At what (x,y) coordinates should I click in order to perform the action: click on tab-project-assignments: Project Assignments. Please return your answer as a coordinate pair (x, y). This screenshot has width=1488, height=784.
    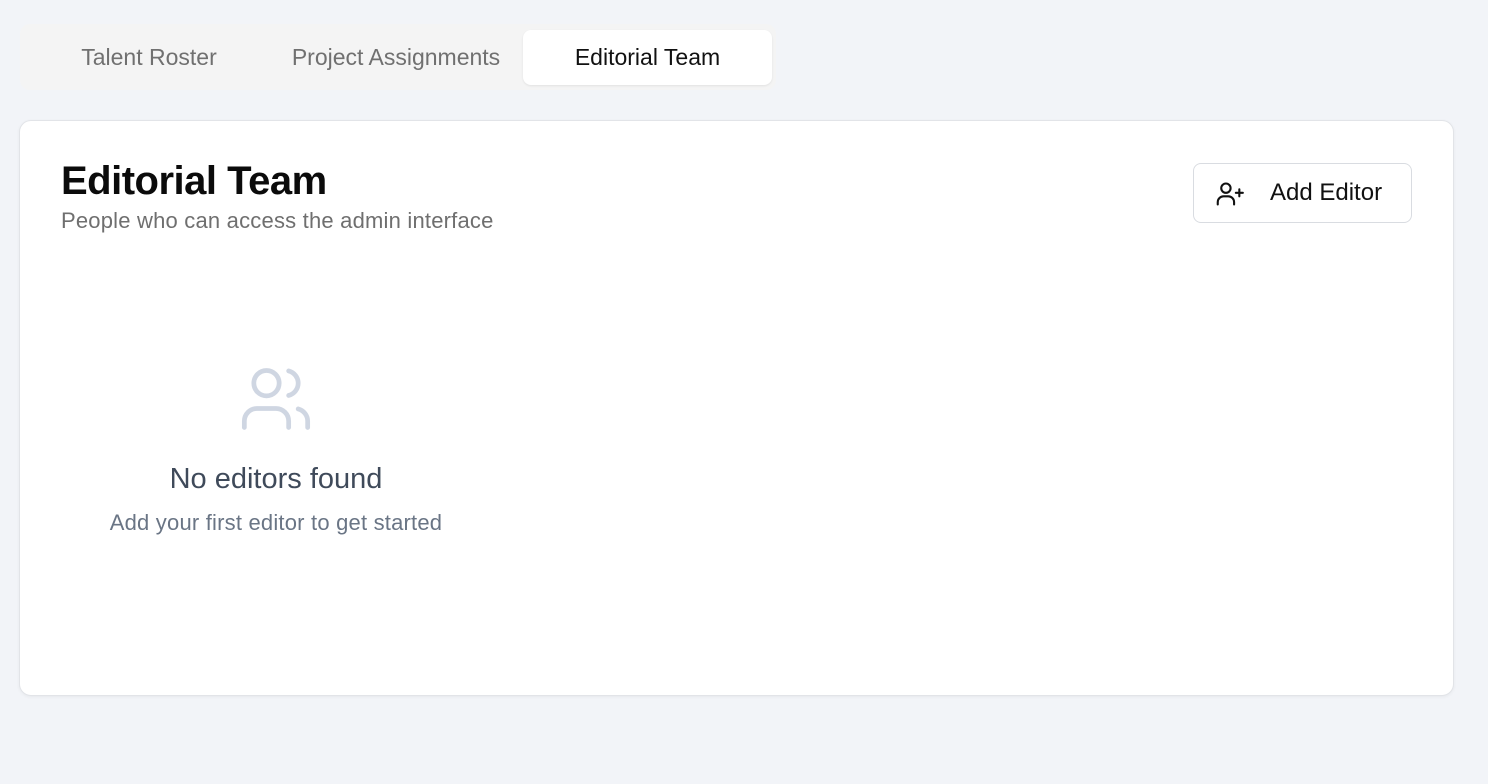
    Looking at the image, I should click on (396, 57).